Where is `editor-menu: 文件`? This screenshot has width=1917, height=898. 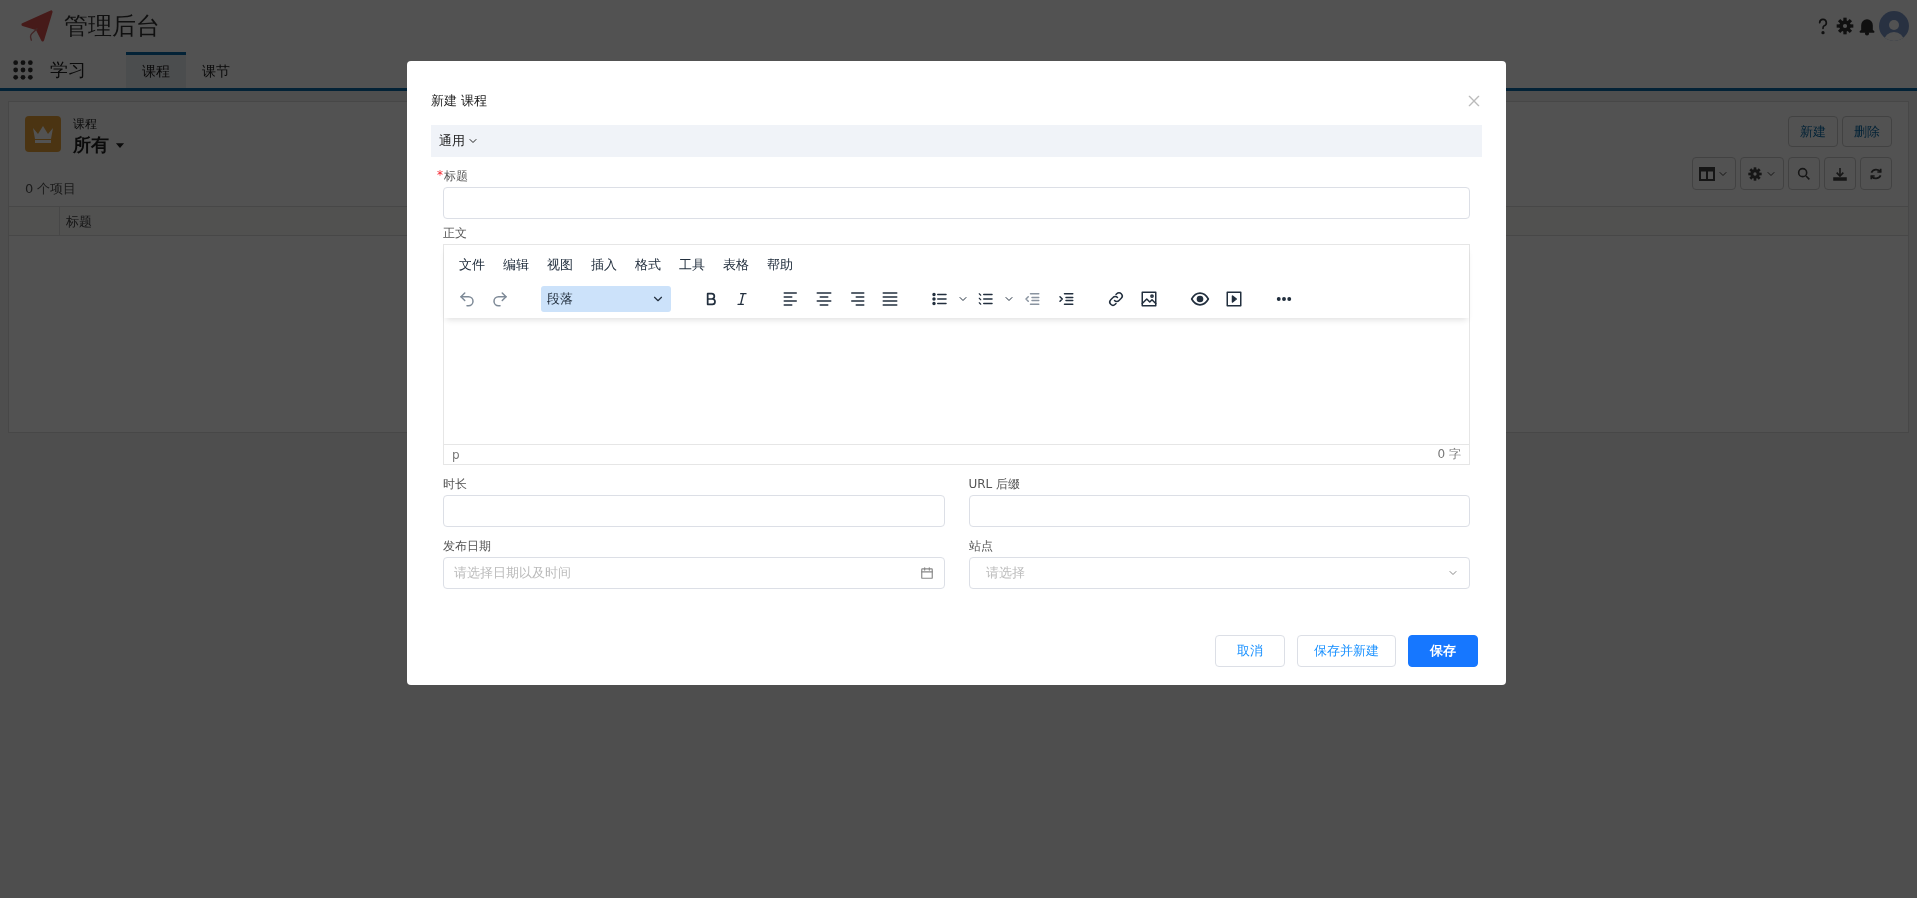 editor-menu: 文件 is located at coordinates (472, 265).